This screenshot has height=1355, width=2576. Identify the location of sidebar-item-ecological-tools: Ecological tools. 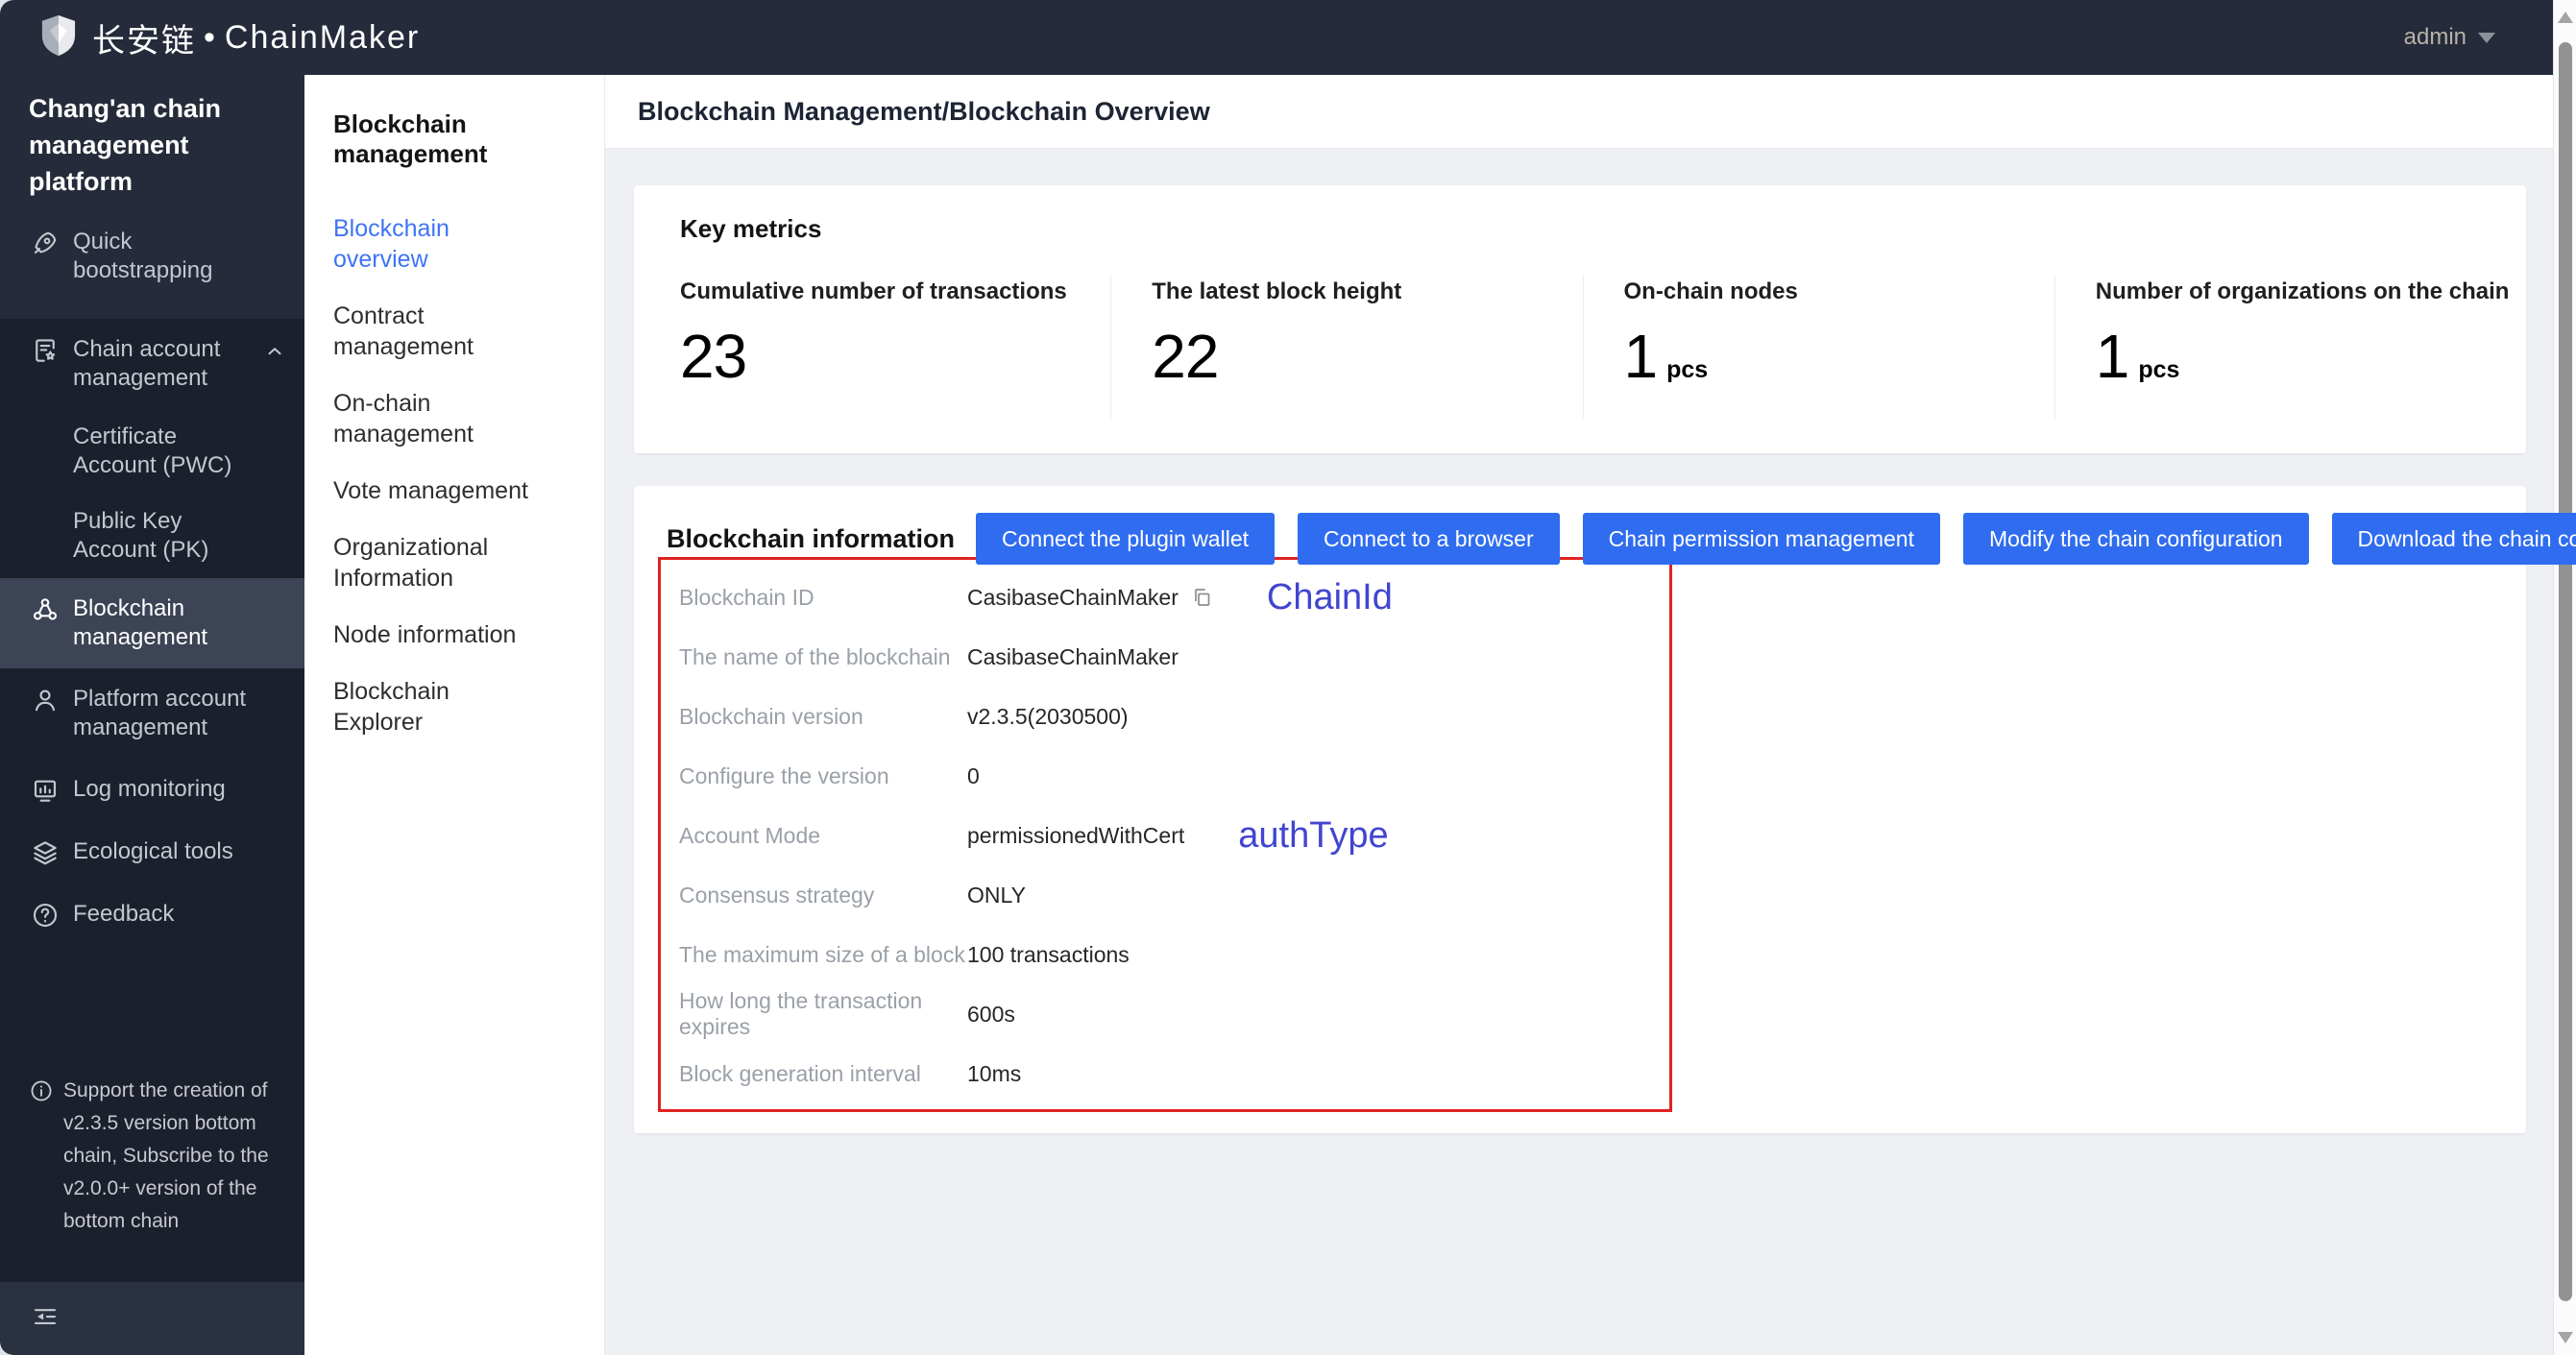
(152, 852).